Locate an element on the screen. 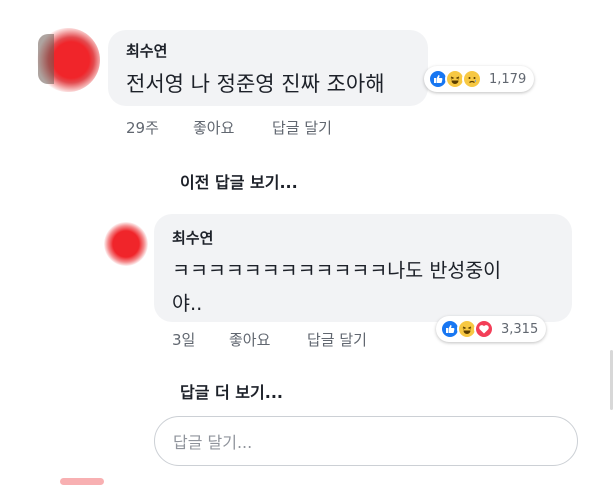 This screenshot has height=485, width=616. reaction-count: 3,315 is located at coordinates (520, 329).